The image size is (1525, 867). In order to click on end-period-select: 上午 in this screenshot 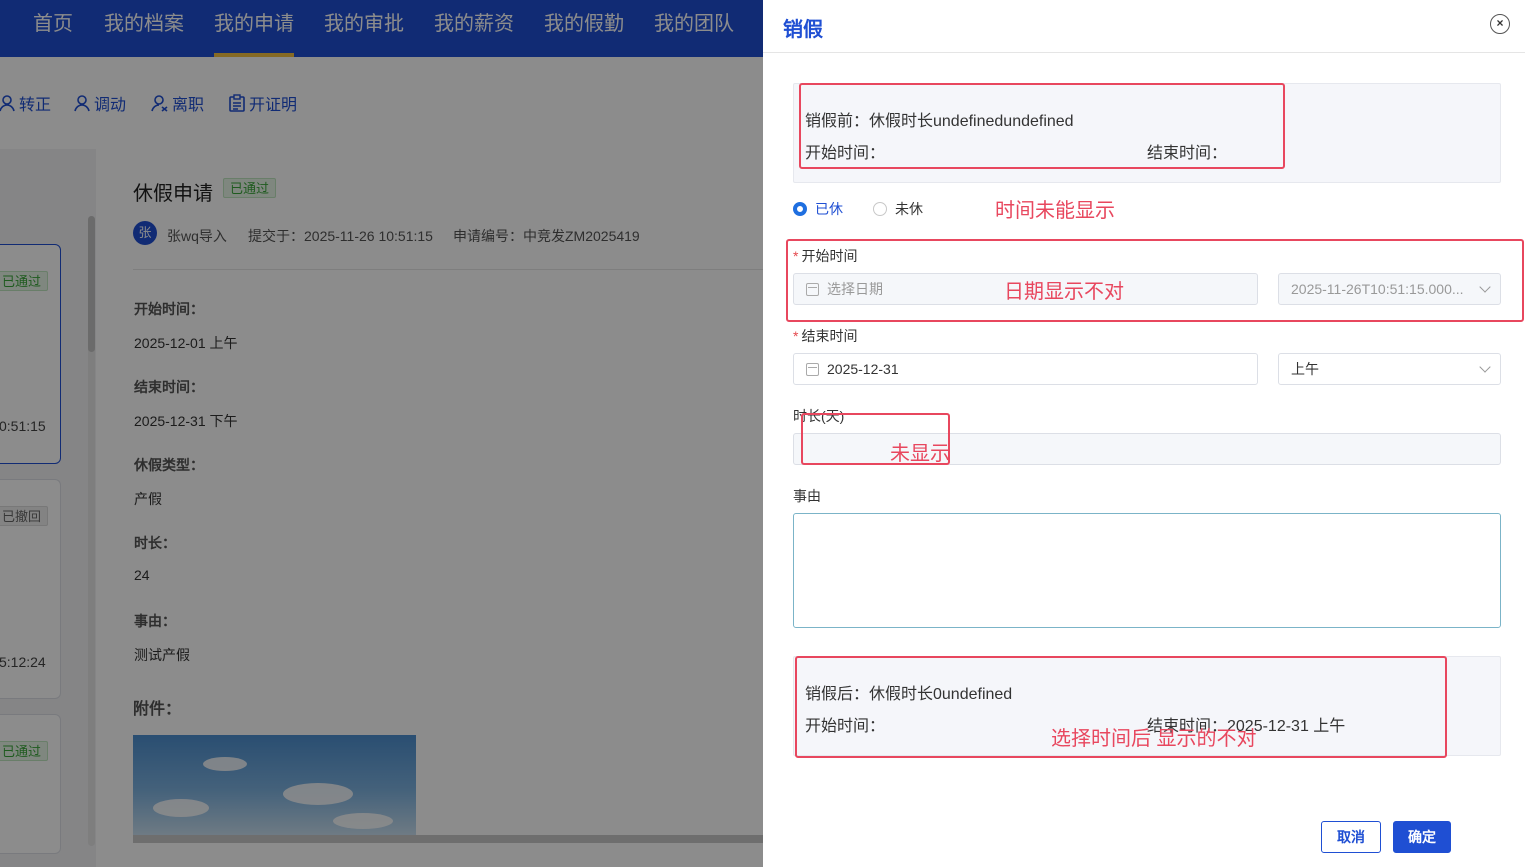, I will do `click(1389, 369)`.